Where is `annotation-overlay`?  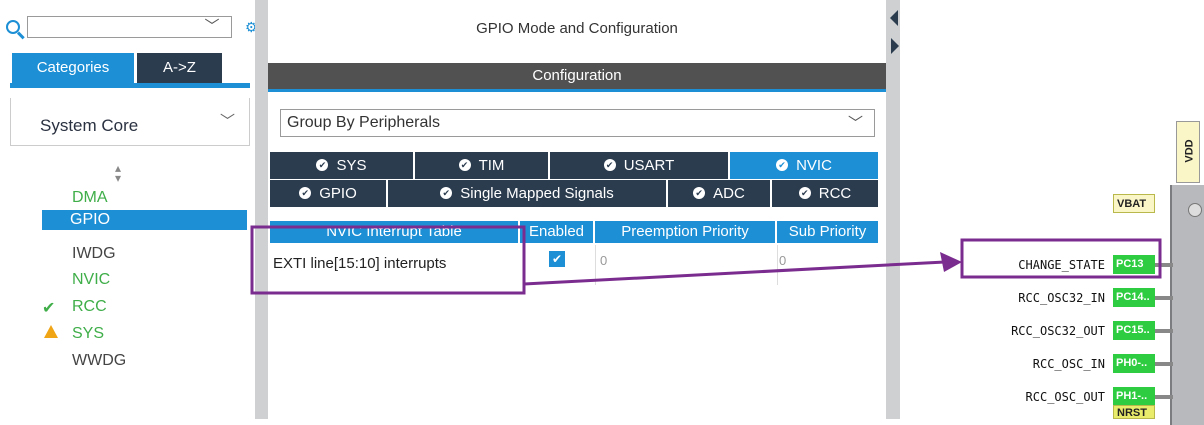
annotation-overlay is located at coordinates (706, 260).